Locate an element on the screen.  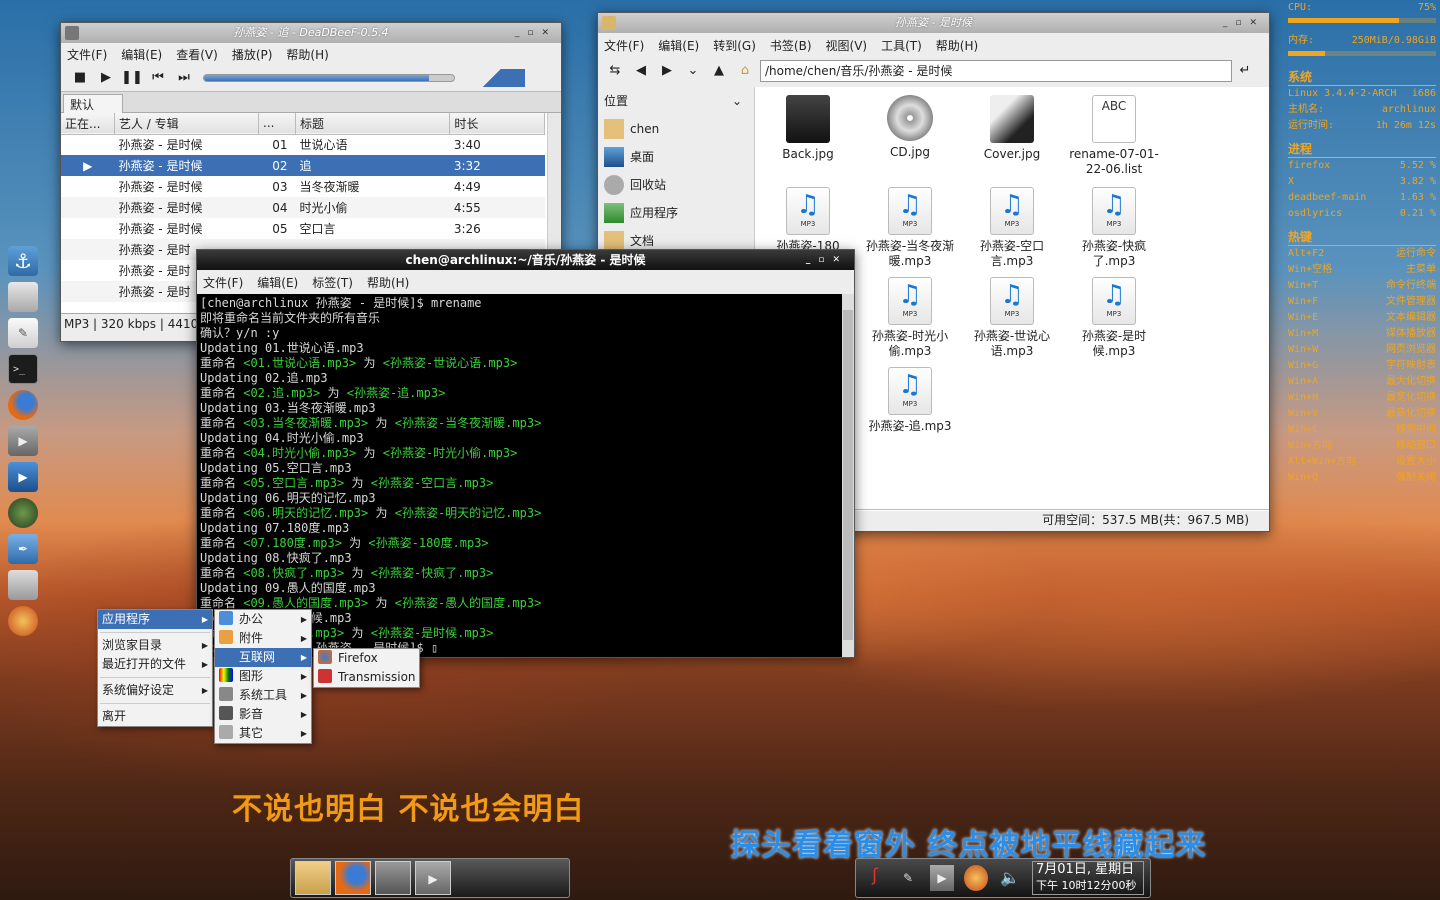
place-item: 桌面 is located at coordinates (675, 157).